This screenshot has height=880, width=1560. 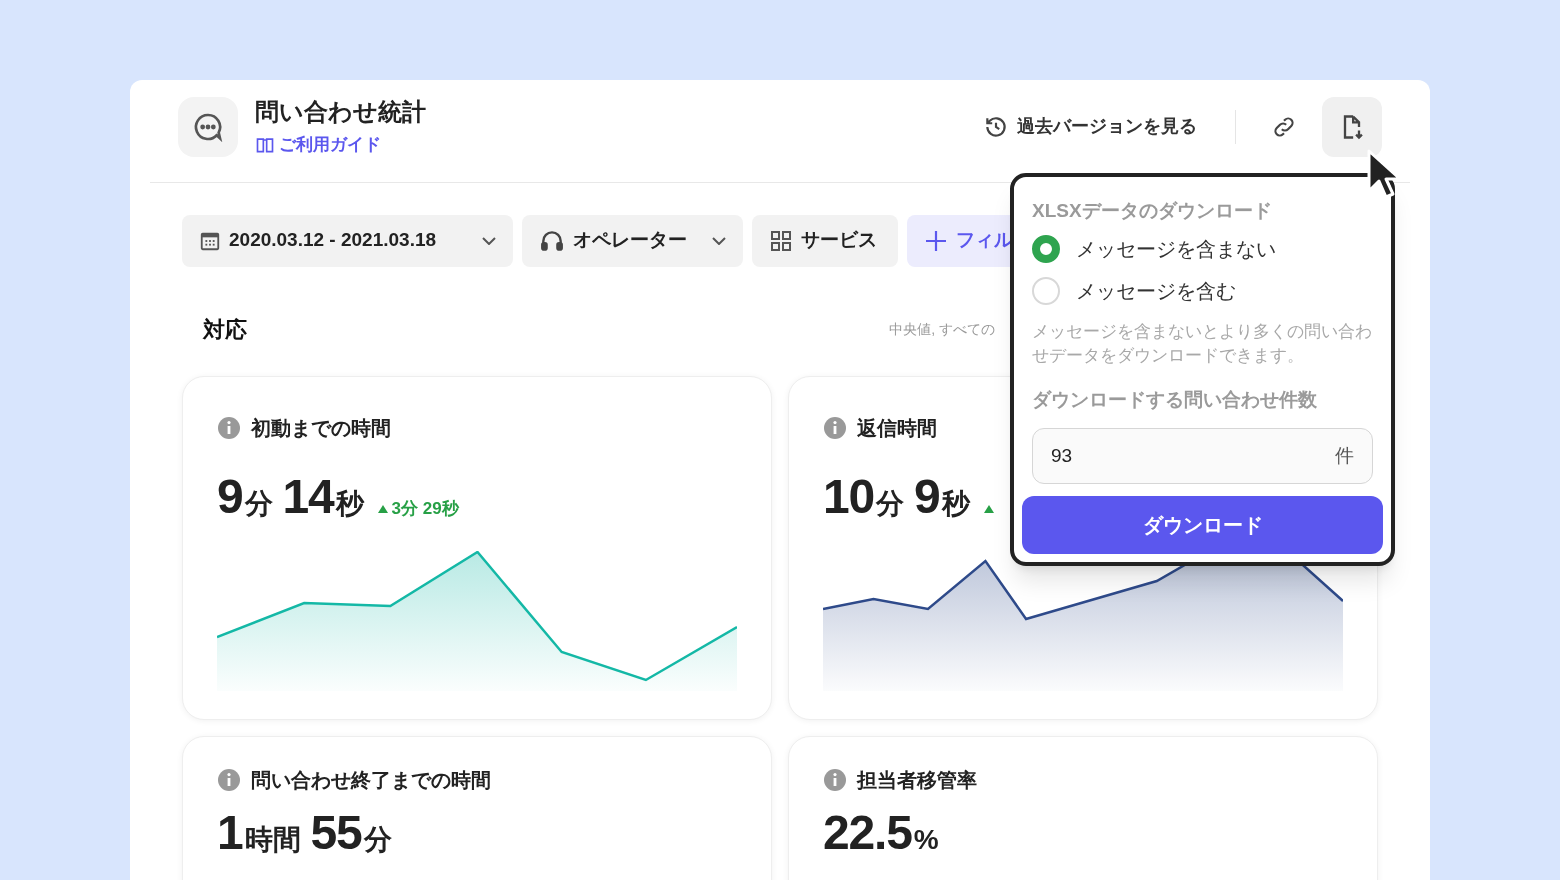 What do you see at coordinates (848, 496) in the screenshot?
I see `metric-value: 10` at bounding box center [848, 496].